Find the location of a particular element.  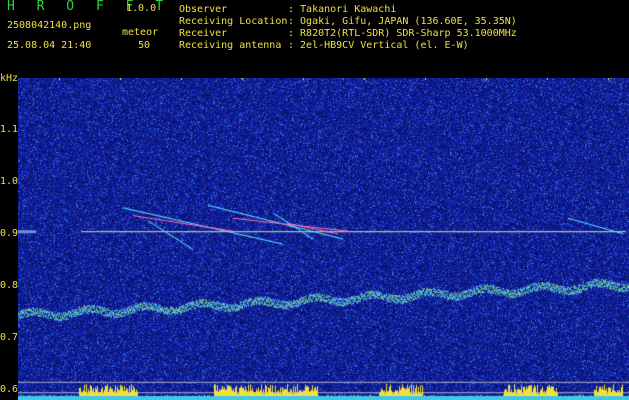

receiver-key: Receiver is located at coordinates (203, 33).